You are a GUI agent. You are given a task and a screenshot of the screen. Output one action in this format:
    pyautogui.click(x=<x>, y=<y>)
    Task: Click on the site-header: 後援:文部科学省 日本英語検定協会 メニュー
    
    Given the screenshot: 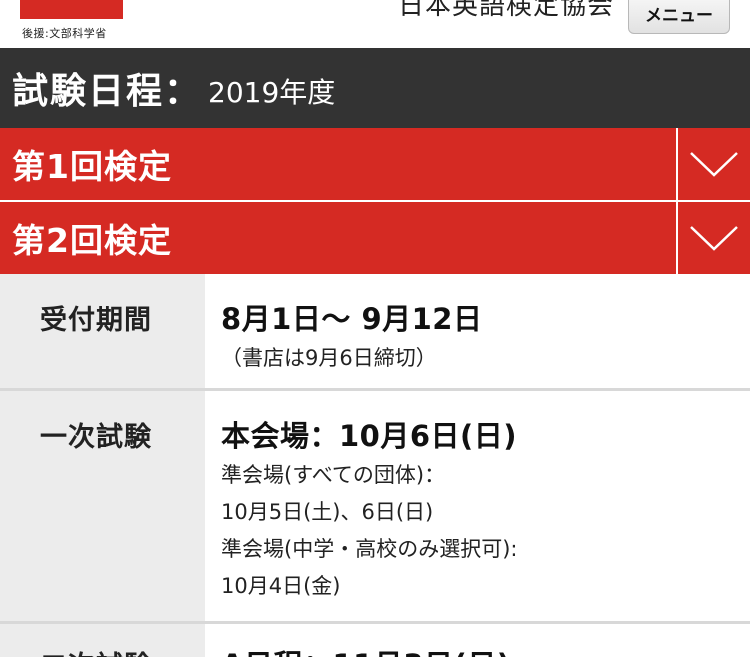 What is the action you would take?
    pyautogui.click(x=375, y=24)
    